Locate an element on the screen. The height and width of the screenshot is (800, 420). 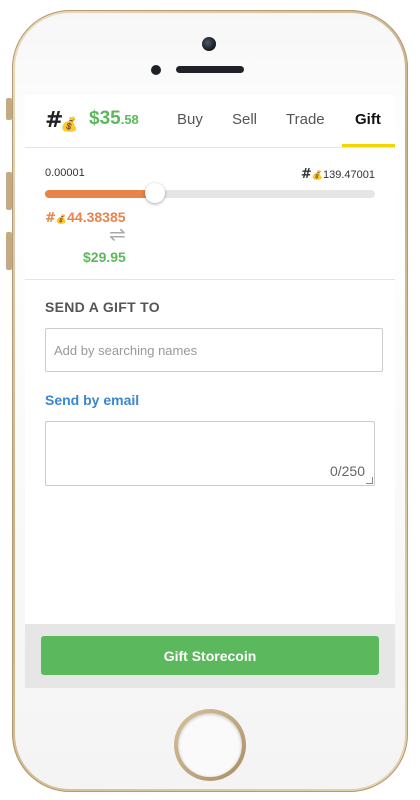
swap-arrows-icon: ⇌ is located at coordinates (117, 235).